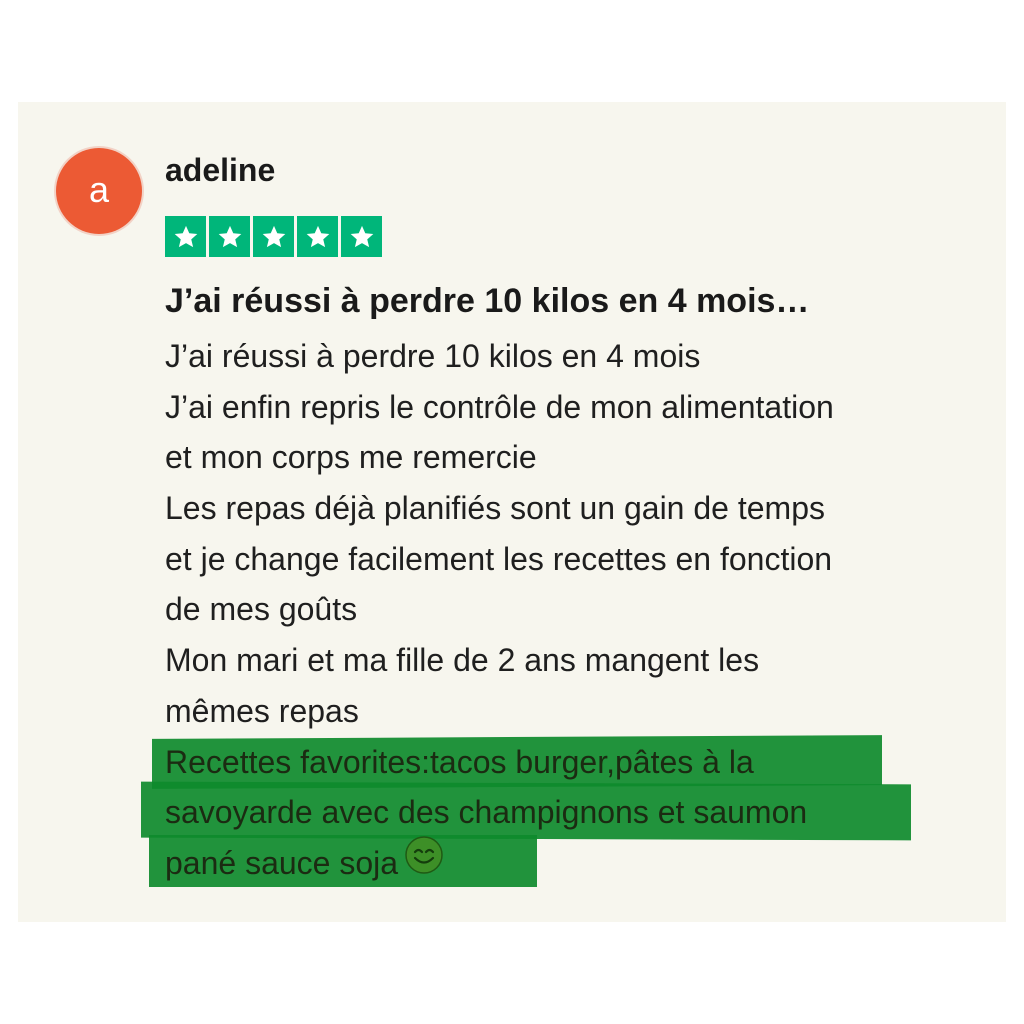 The image size is (1024, 1024). What do you see at coordinates (220, 170) in the screenshot?
I see `reviewer-name: adeline` at bounding box center [220, 170].